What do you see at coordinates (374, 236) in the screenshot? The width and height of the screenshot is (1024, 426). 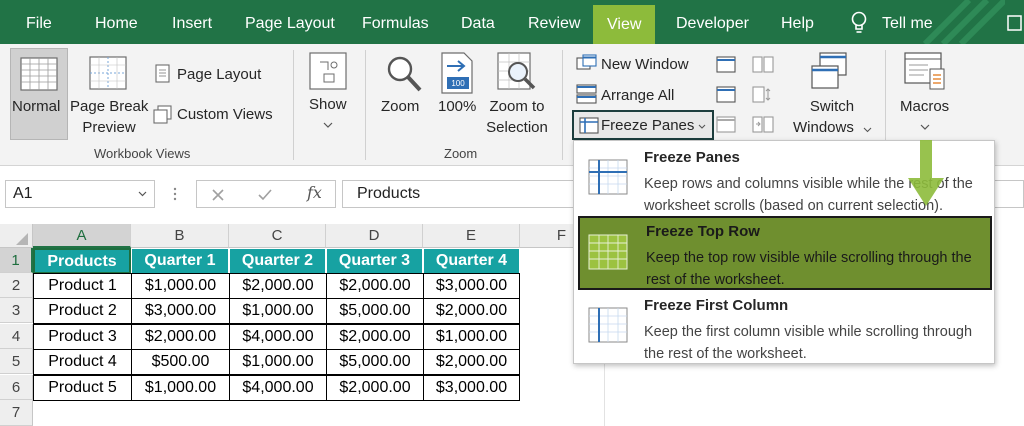 I see `column-header-d: D` at bounding box center [374, 236].